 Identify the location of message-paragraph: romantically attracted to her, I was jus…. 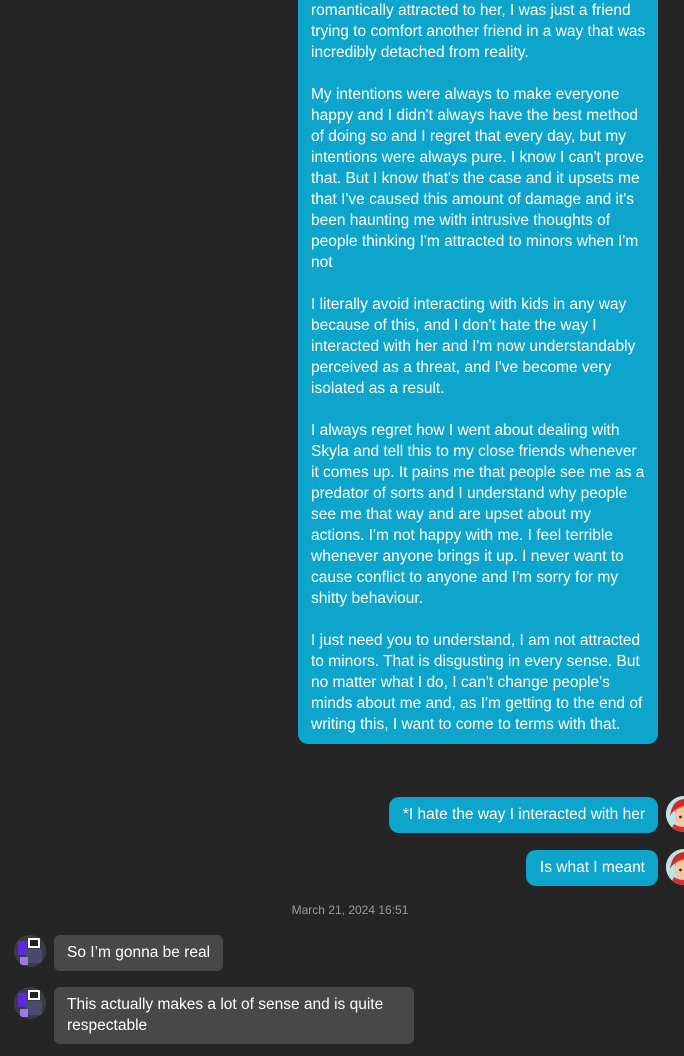
(478, 31).